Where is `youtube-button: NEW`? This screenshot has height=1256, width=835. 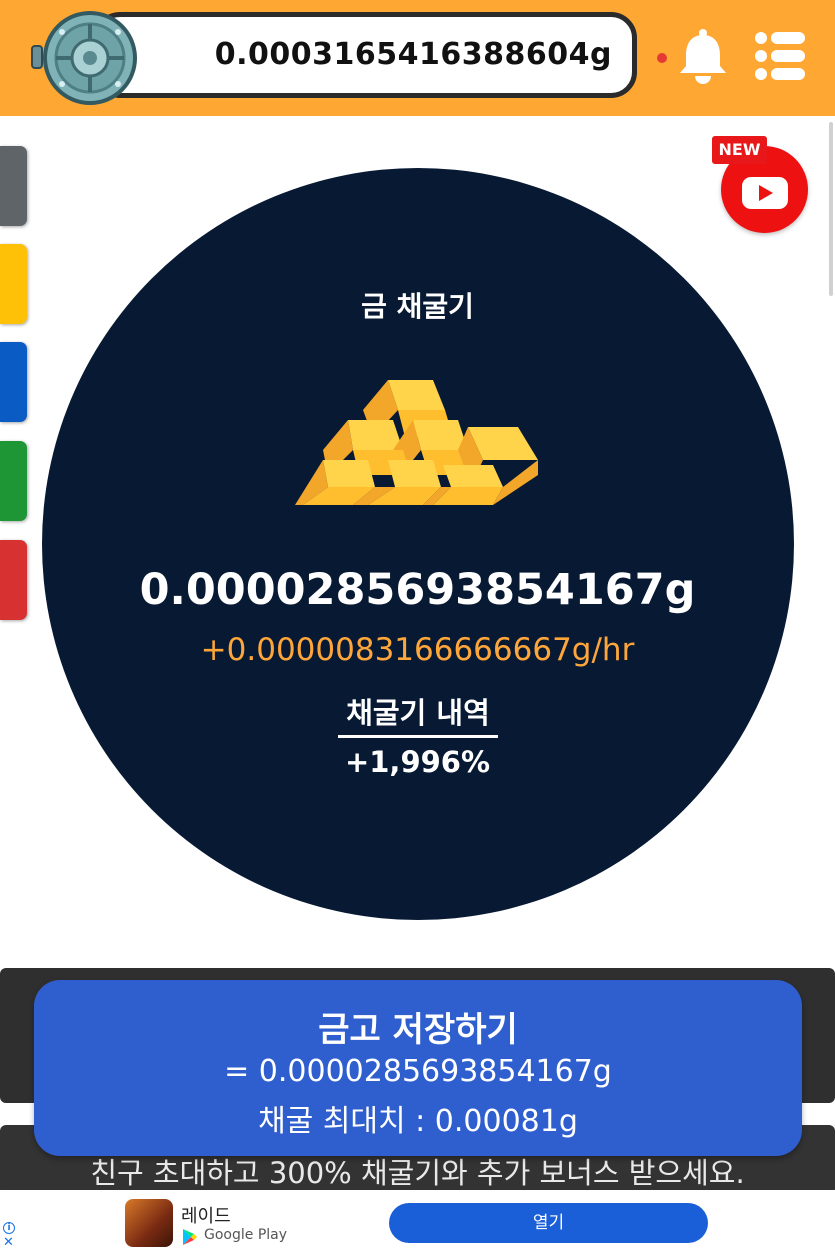 youtube-button: NEW is located at coordinates (762, 186).